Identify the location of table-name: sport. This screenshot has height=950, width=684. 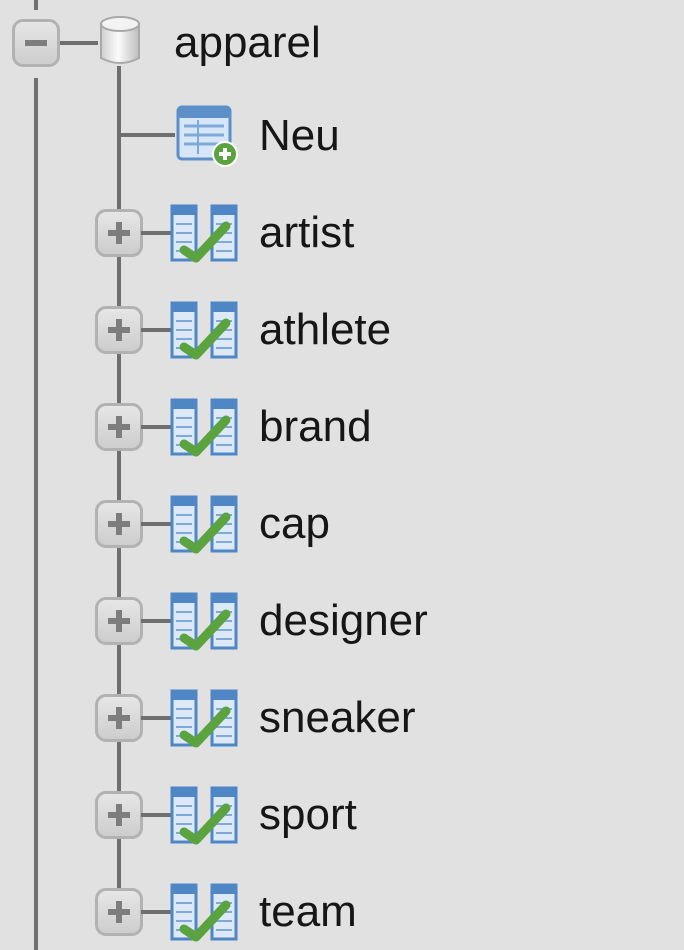
(308, 815).